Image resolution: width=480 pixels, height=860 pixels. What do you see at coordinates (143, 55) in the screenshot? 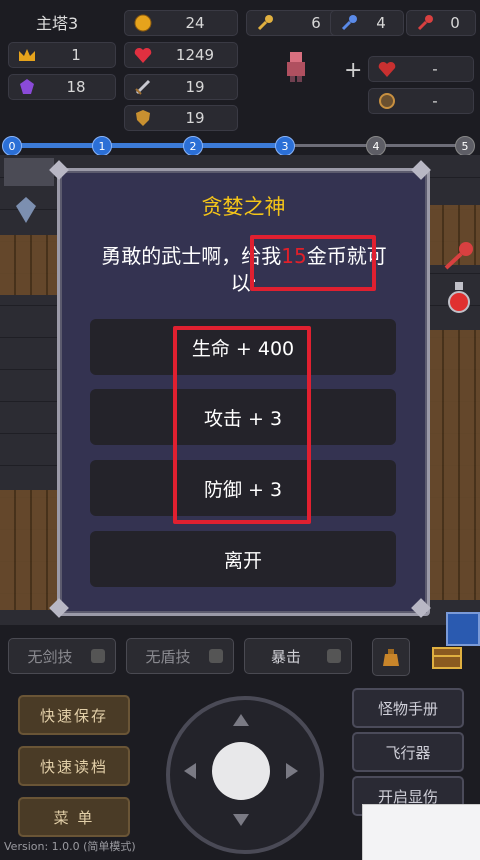
I see `heart-icon` at bounding box center [143, 55].